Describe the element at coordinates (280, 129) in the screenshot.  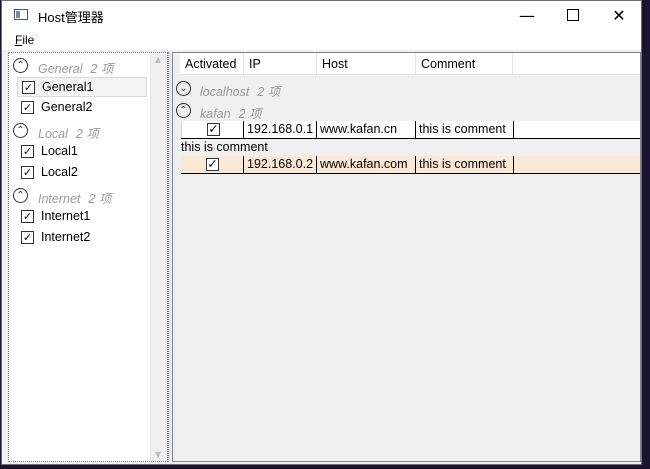
I see `cell-ip: 192.168.0.1` at that location.